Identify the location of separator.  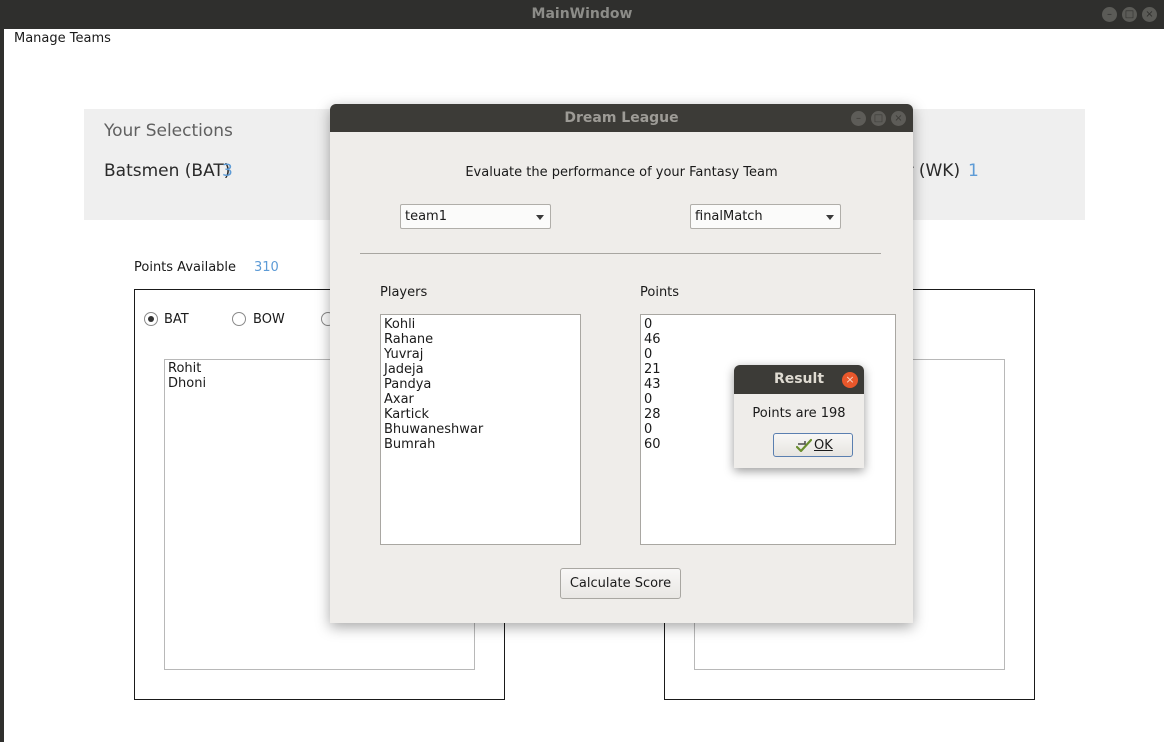
(620, 253).